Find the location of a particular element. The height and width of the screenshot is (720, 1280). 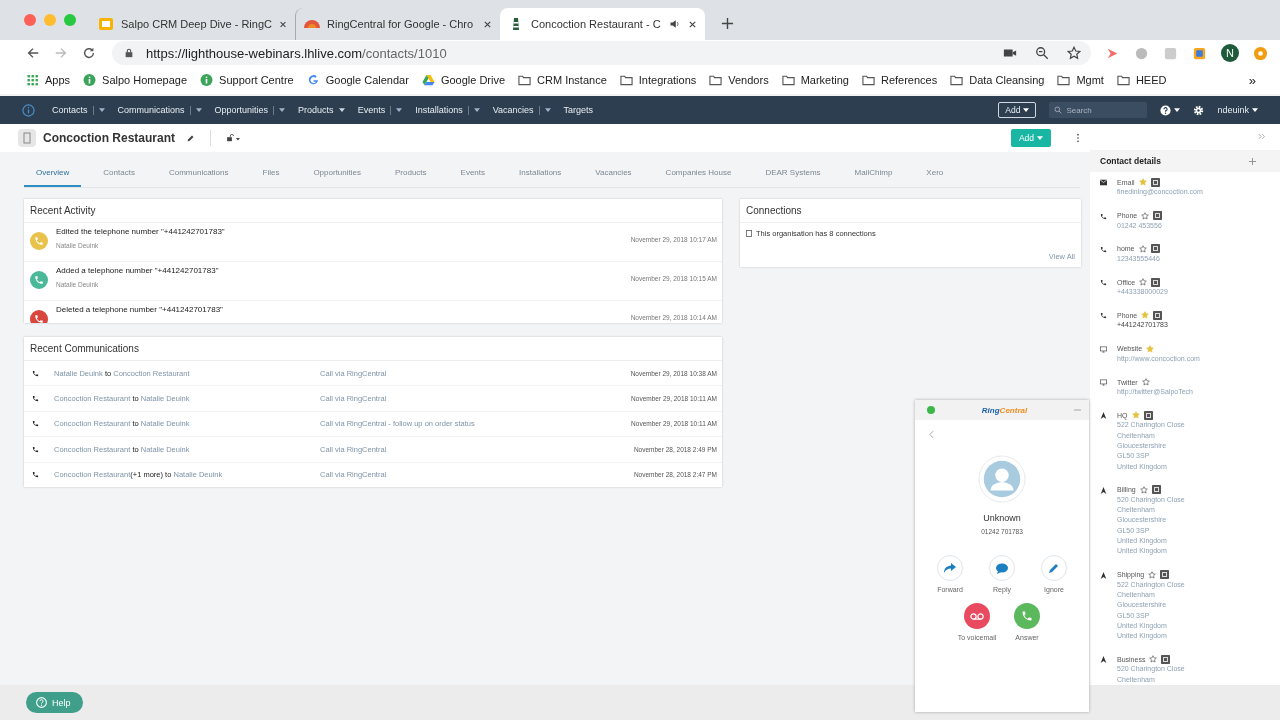

record-tab: MailChimp is located at coordinates (873, 173).